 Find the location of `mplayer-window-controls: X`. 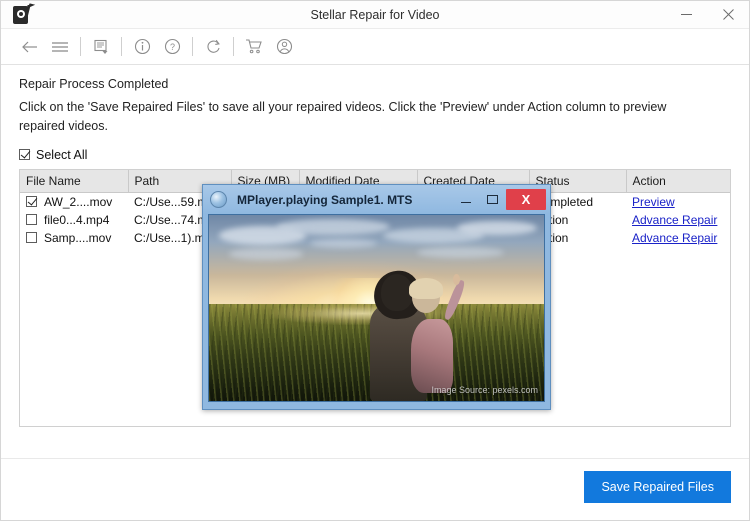

mplayer-window-controls: X is located at coordinates (501, 199).